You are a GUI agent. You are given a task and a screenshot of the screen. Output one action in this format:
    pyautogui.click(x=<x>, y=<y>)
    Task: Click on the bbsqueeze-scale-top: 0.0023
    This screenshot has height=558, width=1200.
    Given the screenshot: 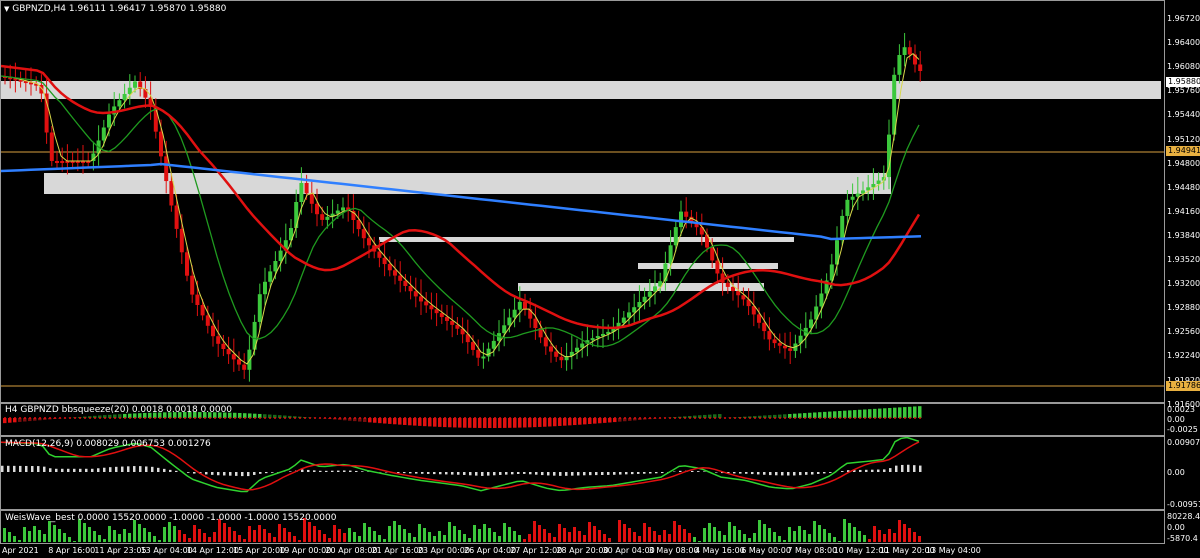 What is the action you would take?
    pyautogui.click(x=1181, y=409)
    